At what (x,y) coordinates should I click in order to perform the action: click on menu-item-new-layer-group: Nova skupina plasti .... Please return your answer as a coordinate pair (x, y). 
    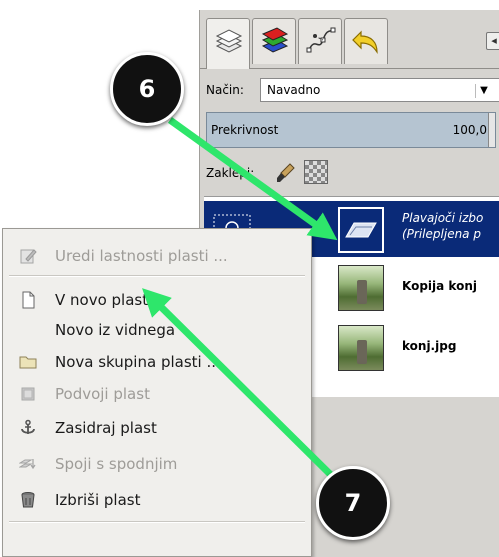
    Looking at the image, I should click on (157, 362).